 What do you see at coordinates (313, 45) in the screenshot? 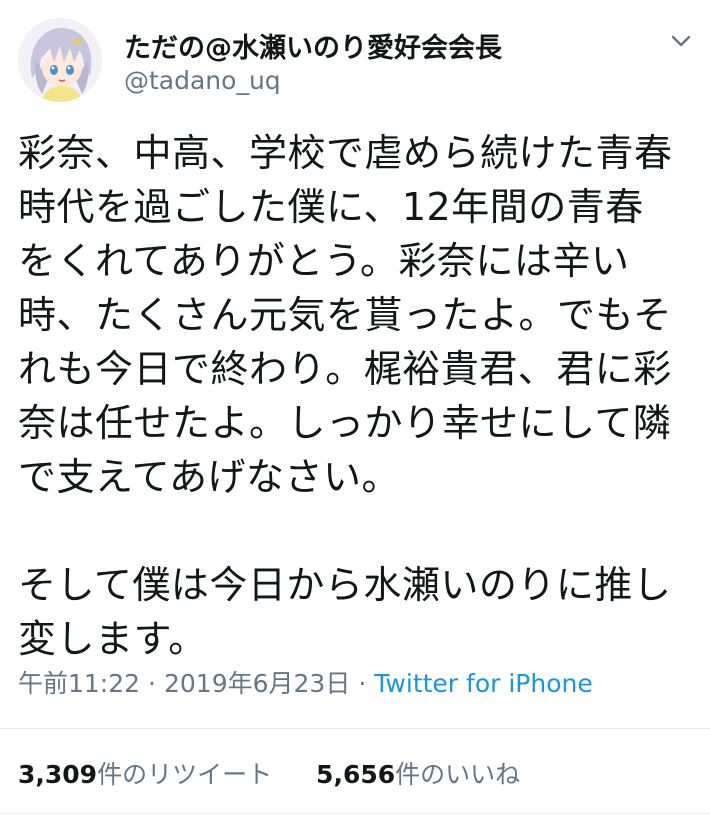
I see `display-name: ただの@水瀬いのり愛好会会長` at bounding box center [313, 45].